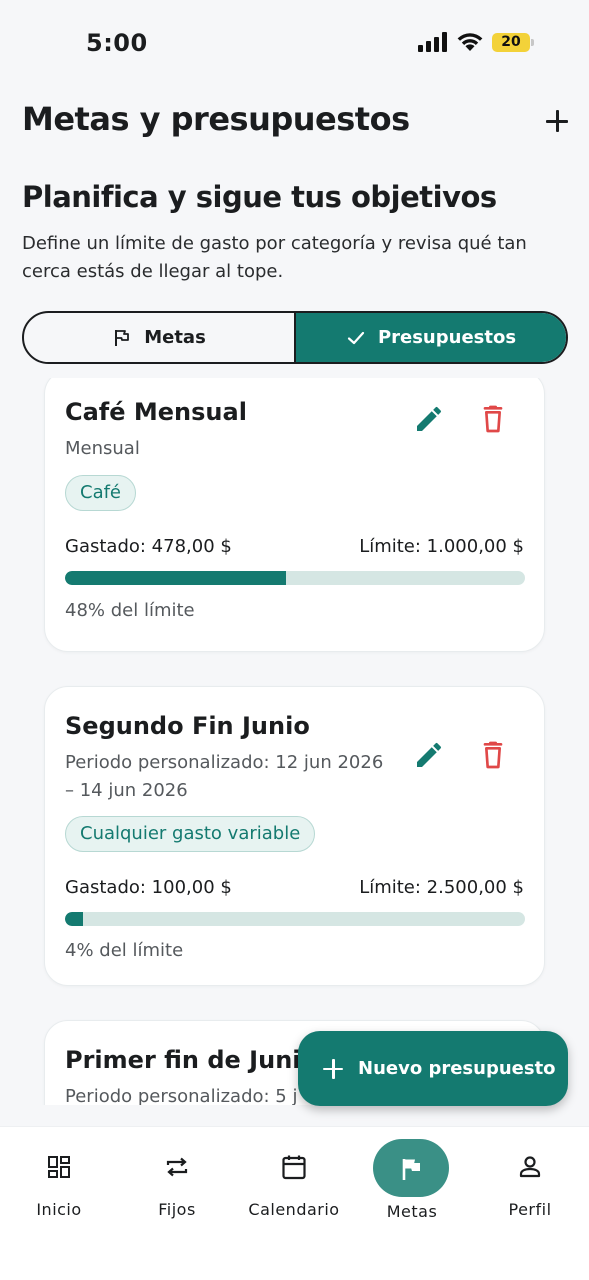 The image size is (589, 1280). I want to click on budget-period: Periodo personalizado: 12 jun 2026, so click(224, 762).